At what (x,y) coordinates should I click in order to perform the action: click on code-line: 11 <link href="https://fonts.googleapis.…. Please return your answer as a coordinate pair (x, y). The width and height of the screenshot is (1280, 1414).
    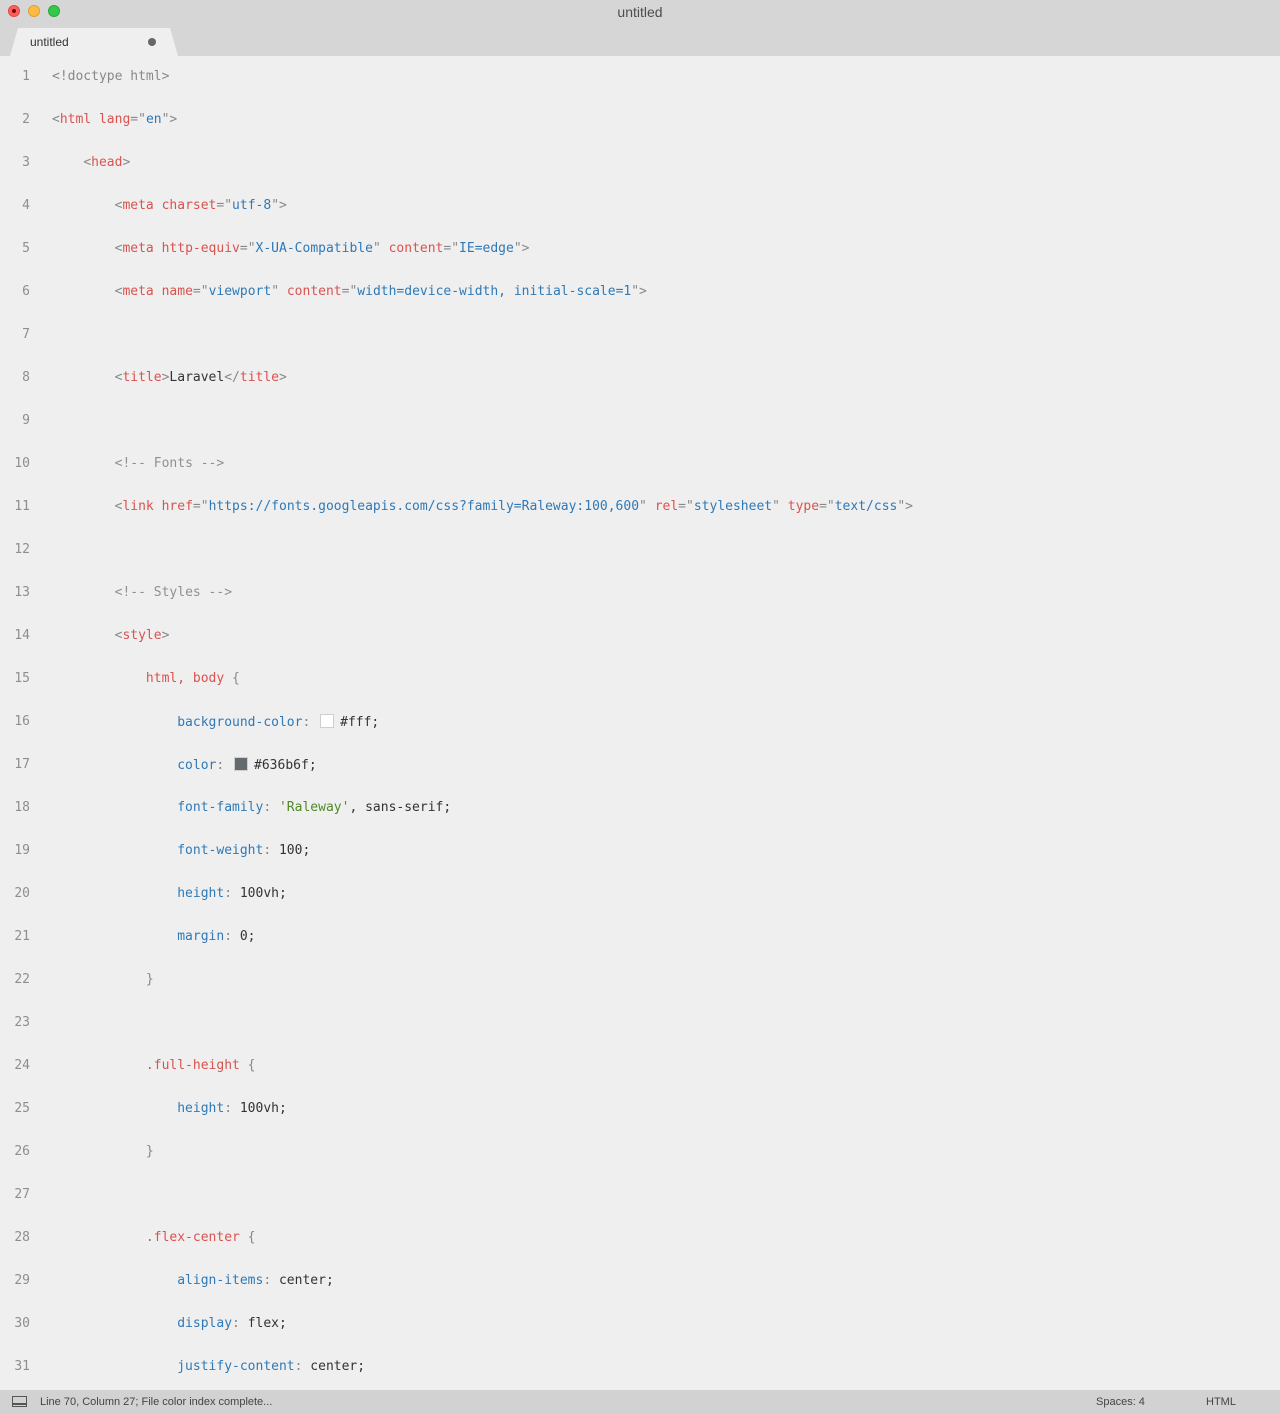
    Looking at the image, I should click on (640, 507).